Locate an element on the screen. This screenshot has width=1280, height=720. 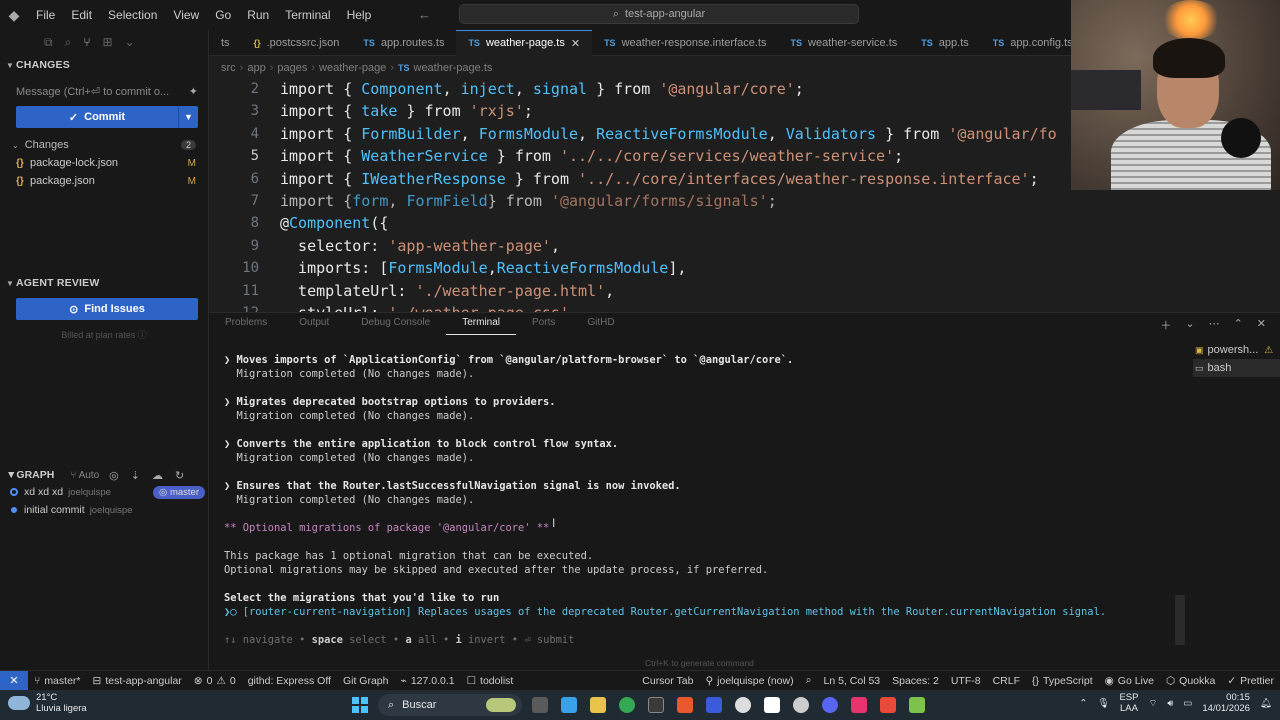
code-line: 12 styleUrl: './weather-page.css' is located at coordinates (389, 307).